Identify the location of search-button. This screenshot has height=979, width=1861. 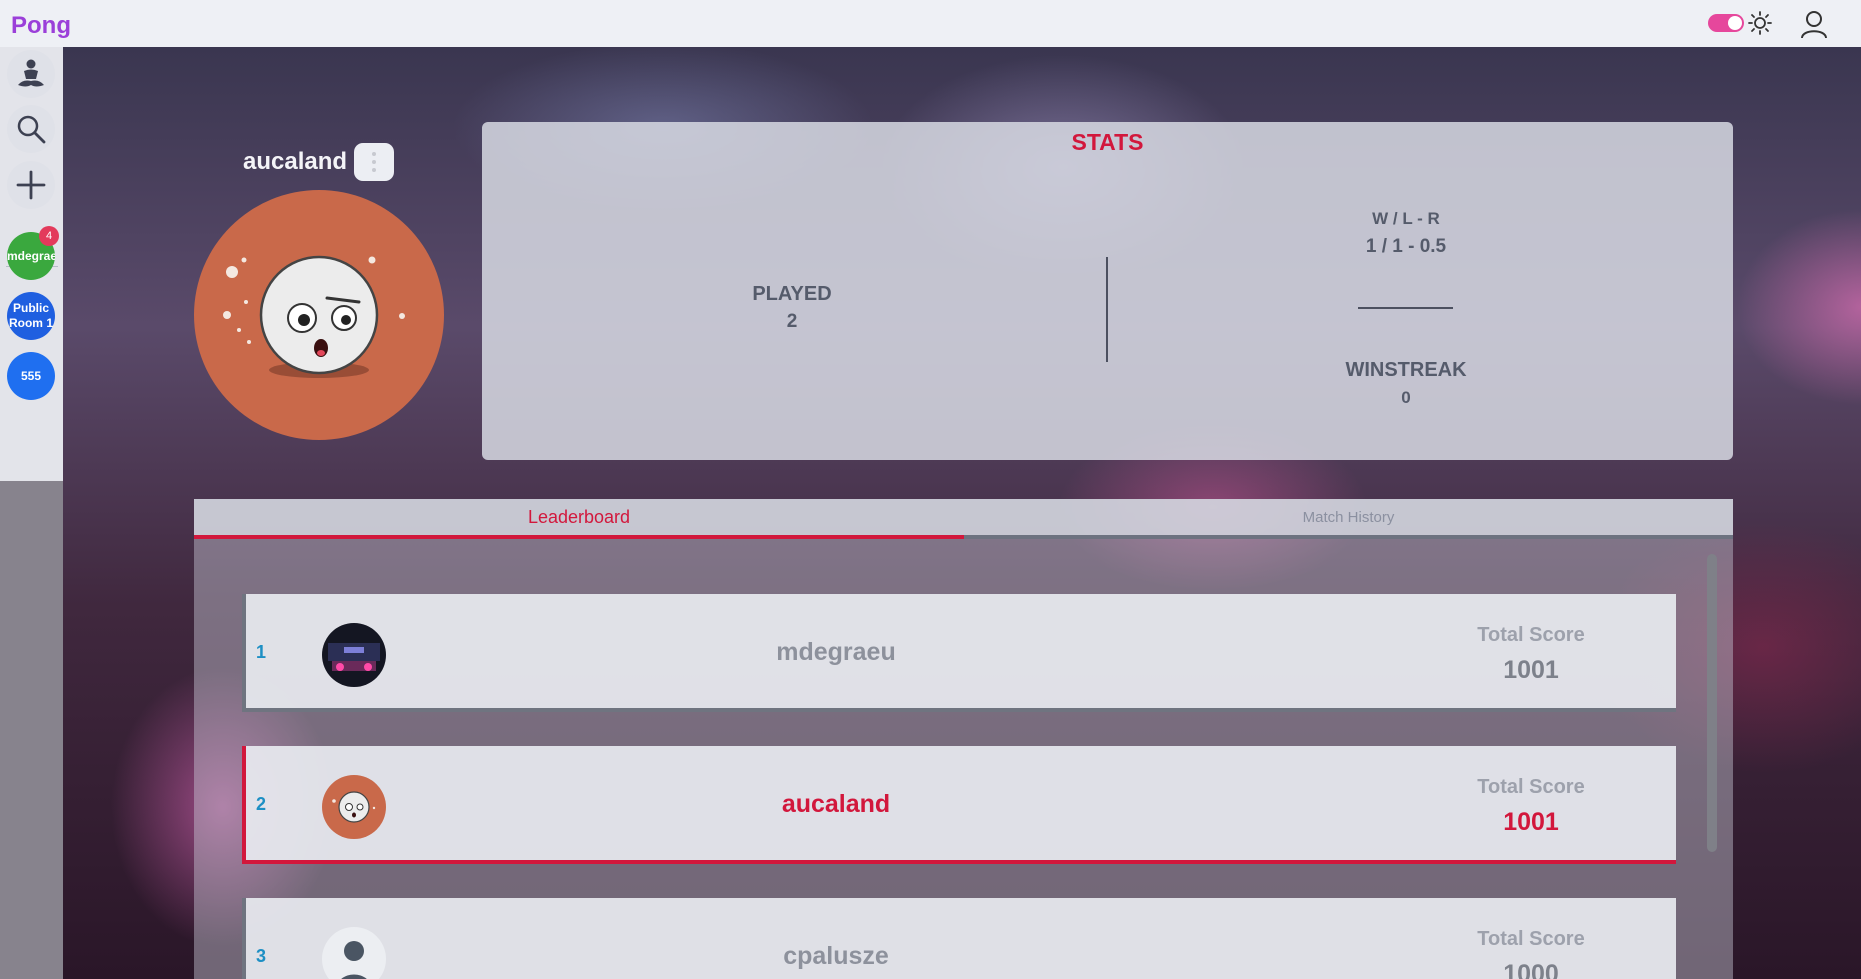
(31, 129).